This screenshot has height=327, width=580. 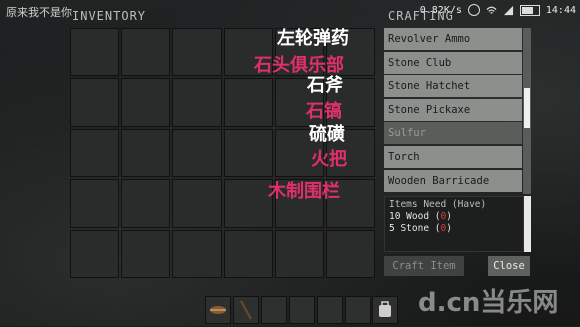 What do you see at coordinates (424, 266) in the screenshot?
I see `craft-item-button: Craft Item` at bounding box center [424, 266].